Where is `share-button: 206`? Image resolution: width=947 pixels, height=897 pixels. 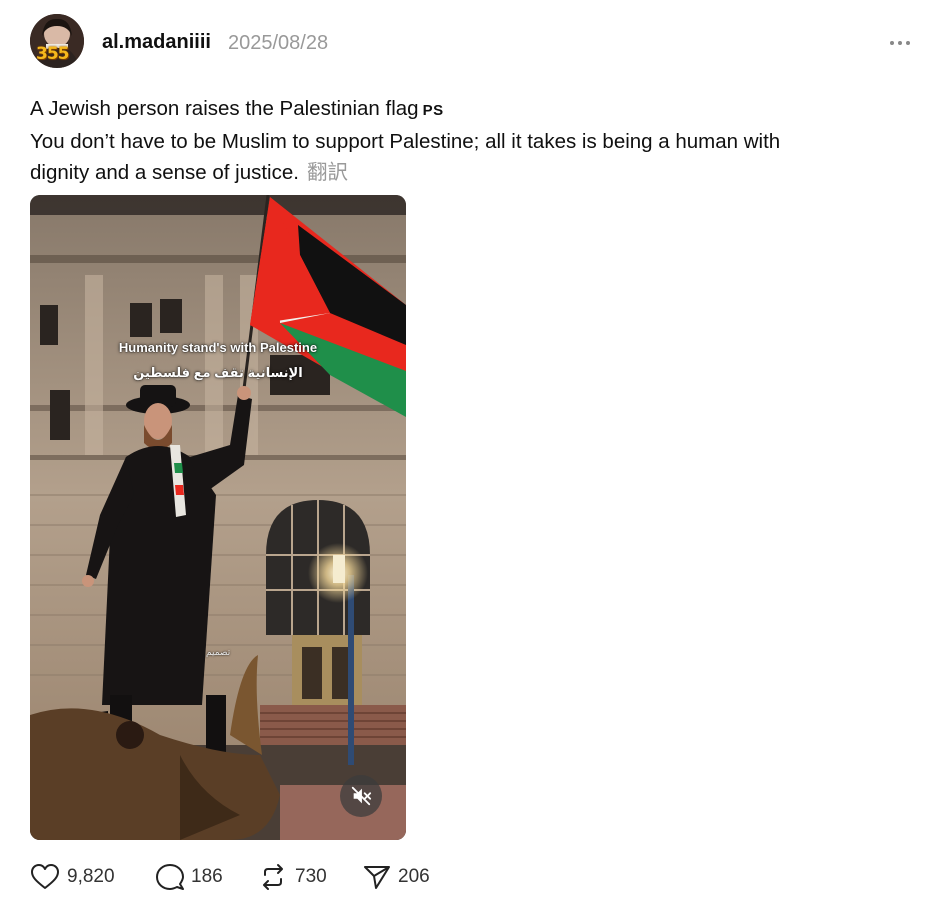 share-button: 206 is located at coordinates (396, 877).